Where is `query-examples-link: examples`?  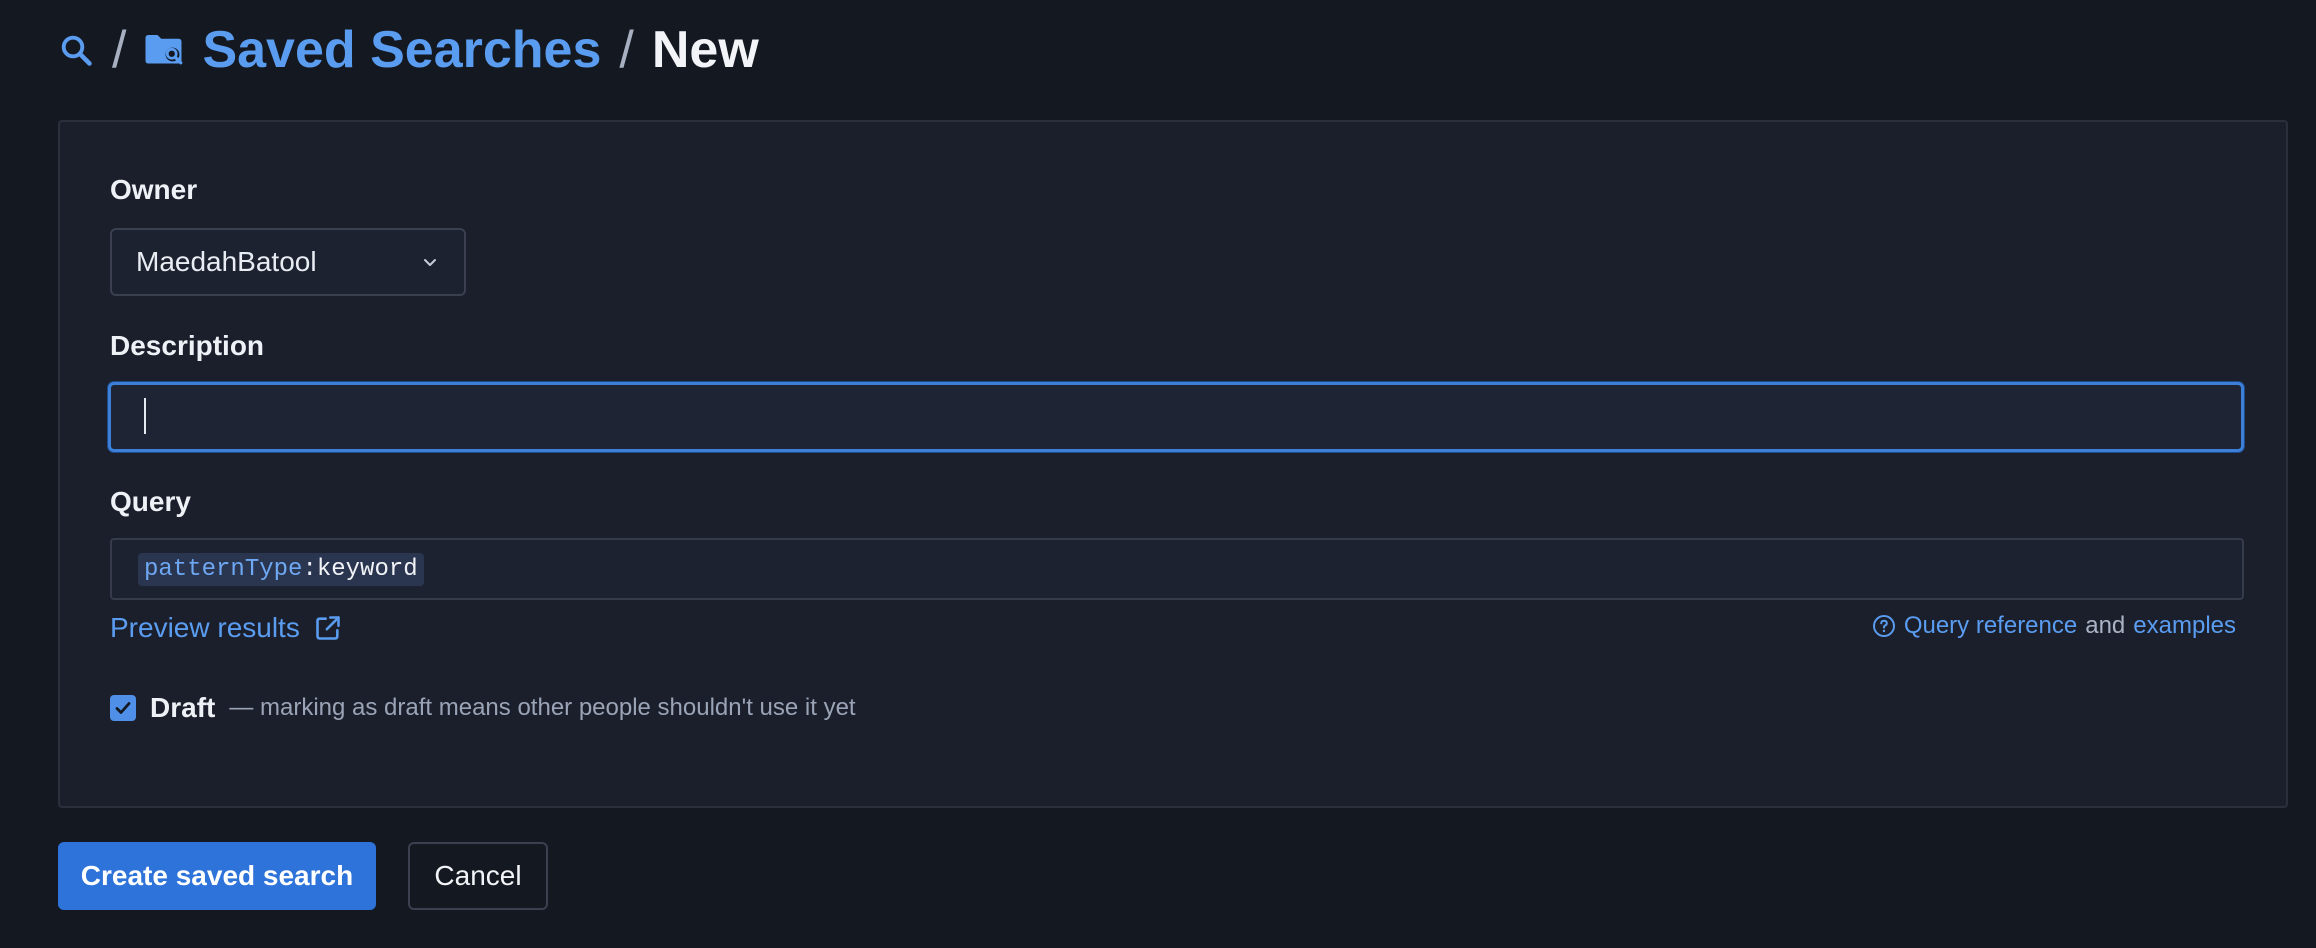 query-examples-link: examples is located at coordinates (2184, 626).